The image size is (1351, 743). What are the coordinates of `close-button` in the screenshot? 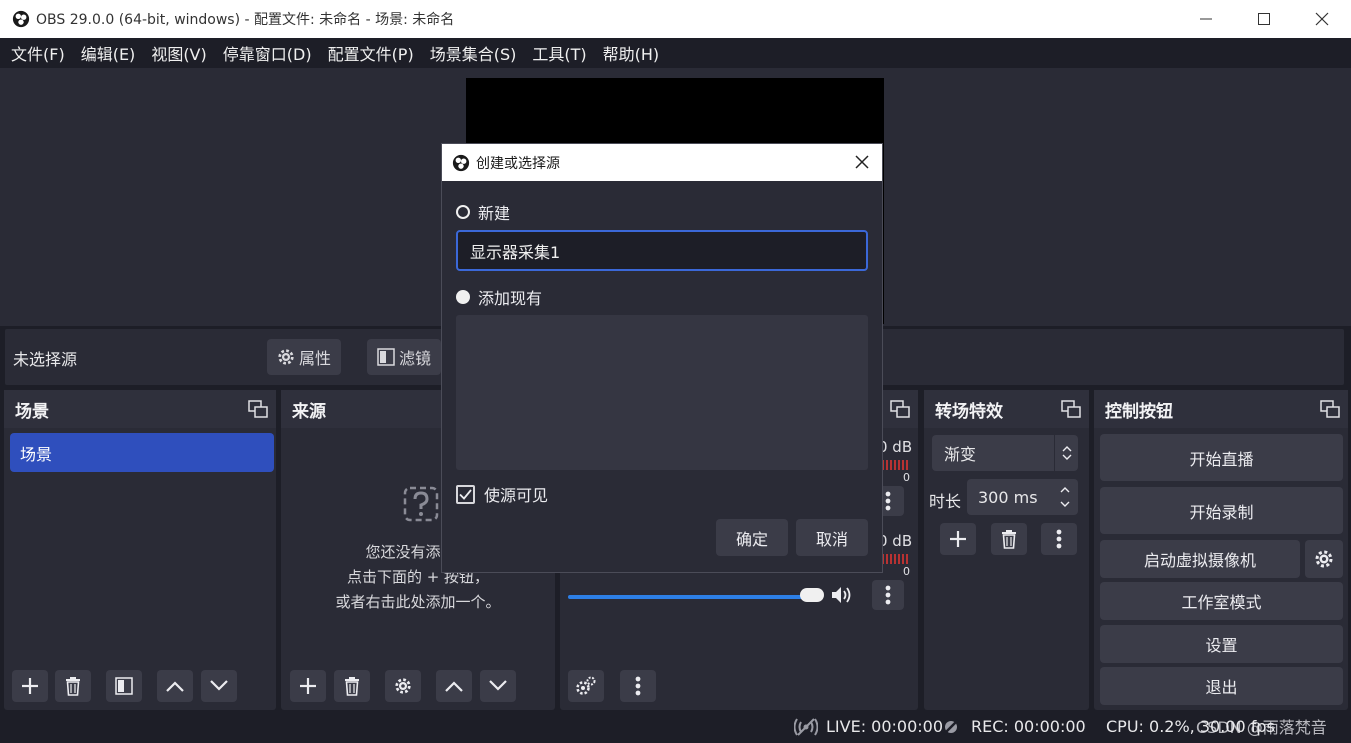 It's located at (1322, 19).